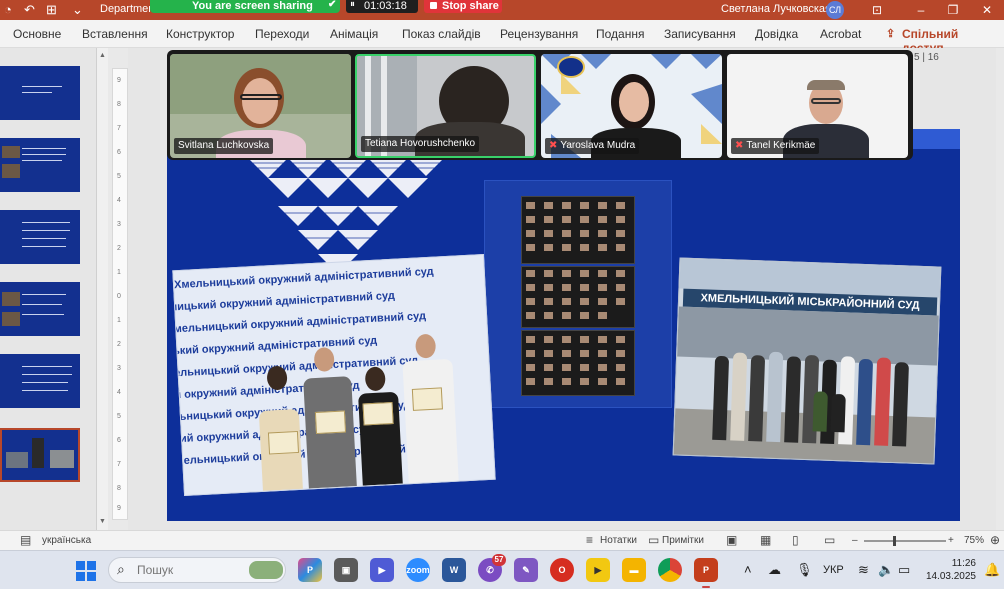  Describe the element at coordinates (463, 6) in the screenshot. I see `stop-share-button: Stop share` at that location.